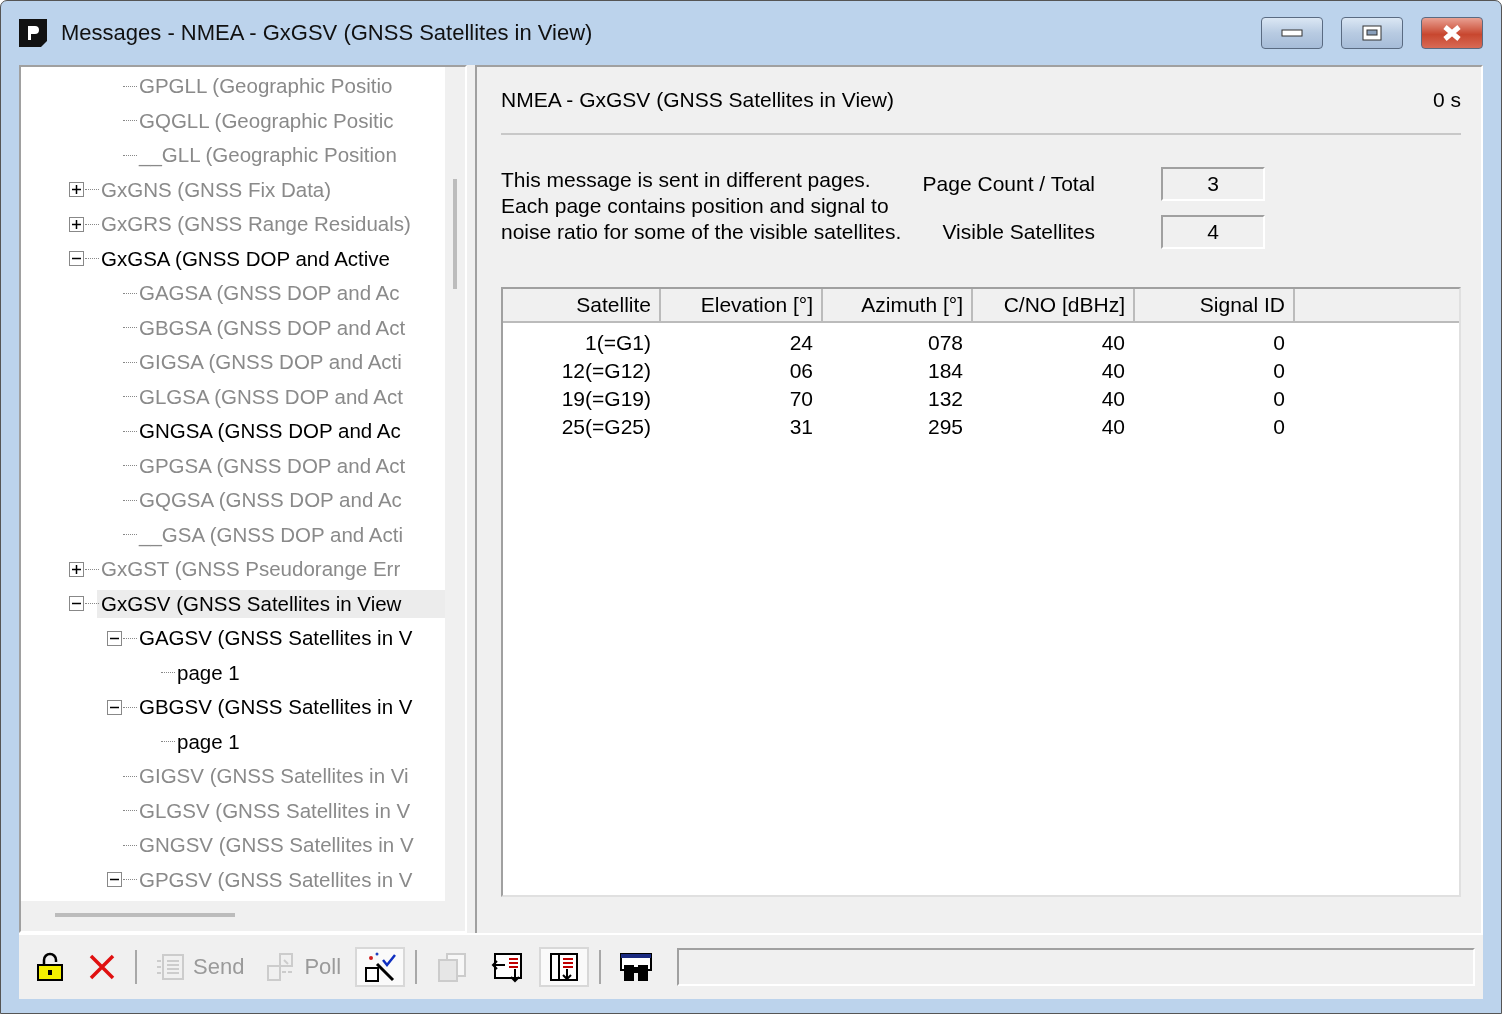 This screenshot has width=1502, height=1014. Describe the element at coordinates (945, 427) in the screenshot. I see `table-cell-text: 295` at that location.